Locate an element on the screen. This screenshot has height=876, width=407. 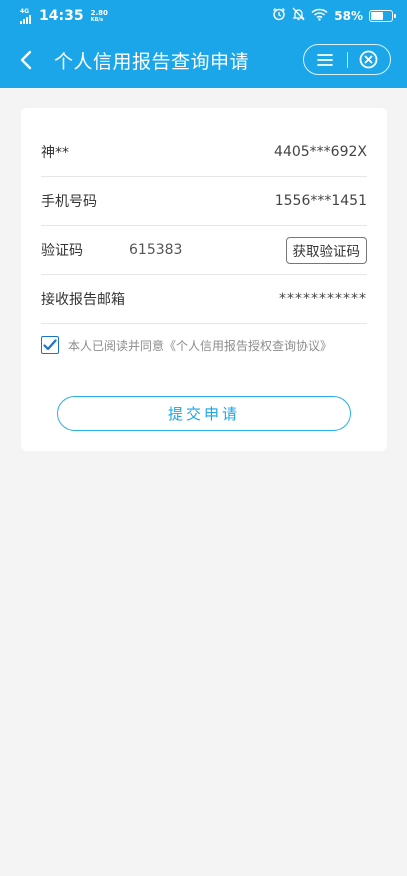
status-time: 14:35 is located at coordinates (61, 16).